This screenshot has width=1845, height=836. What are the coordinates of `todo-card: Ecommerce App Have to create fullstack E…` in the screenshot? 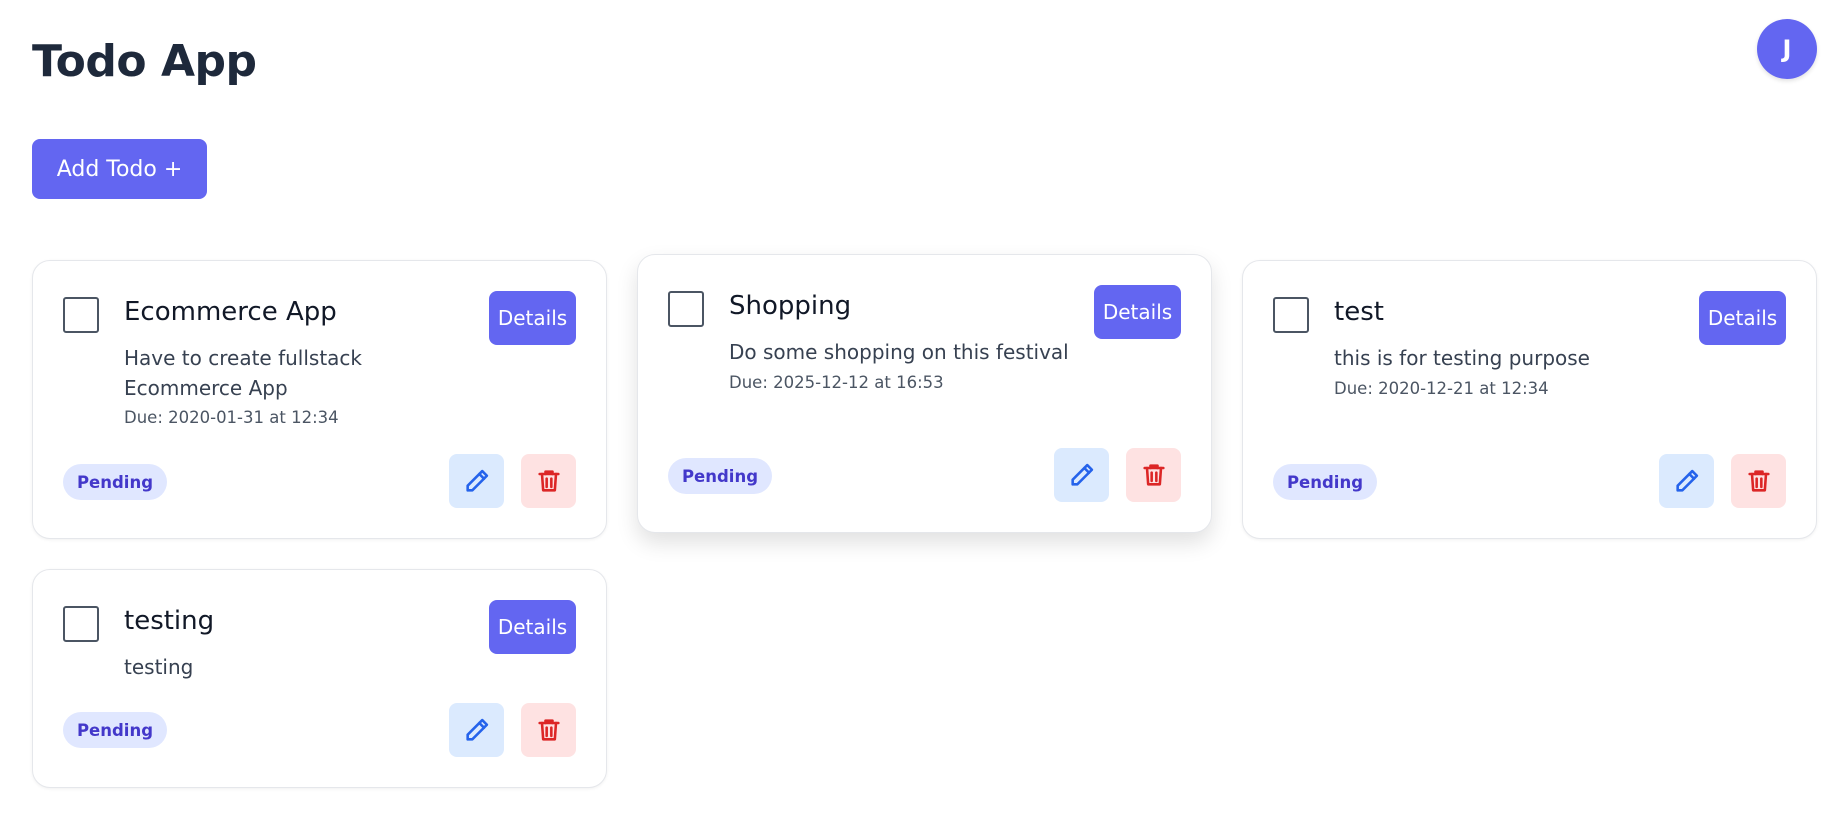 It's located at (319, 399).